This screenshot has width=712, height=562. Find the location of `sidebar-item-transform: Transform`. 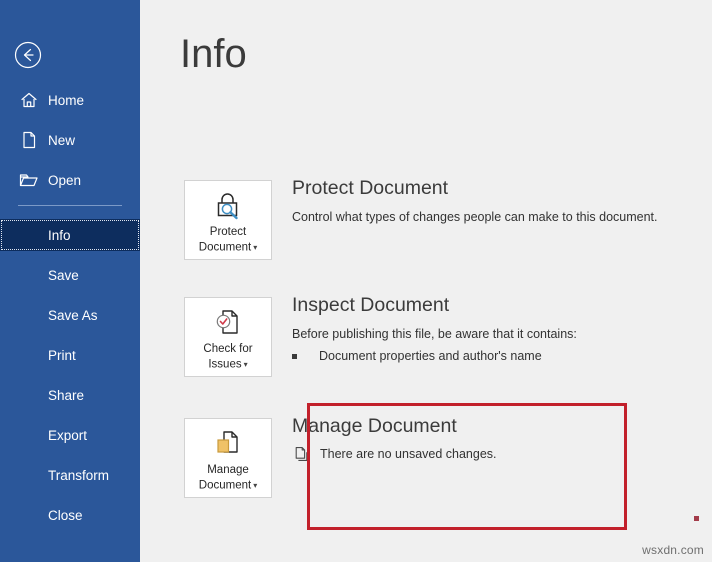

sidebar-item-transform: Transform is located at coordinates (70, 475).